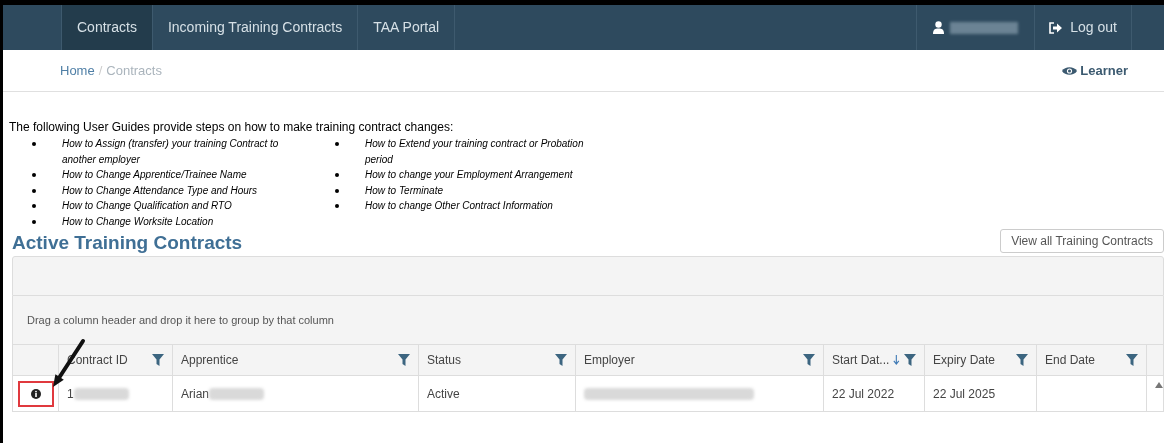 Image resolution: width=1164 pixels, height=443 pixels. What do you see at coordinates (107, 27) in the screenshot?
I see `nav-tab: Contracts` at bounding box center [107, 27].